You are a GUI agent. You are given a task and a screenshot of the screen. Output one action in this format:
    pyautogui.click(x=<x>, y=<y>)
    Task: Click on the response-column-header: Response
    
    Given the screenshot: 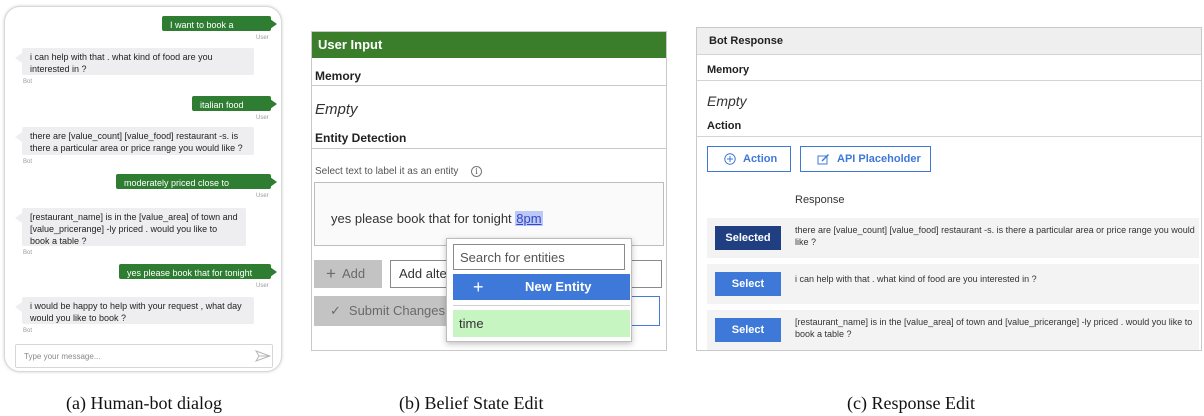 What is the action you would take?
    pyautogui.click(x=820, y=200)
    